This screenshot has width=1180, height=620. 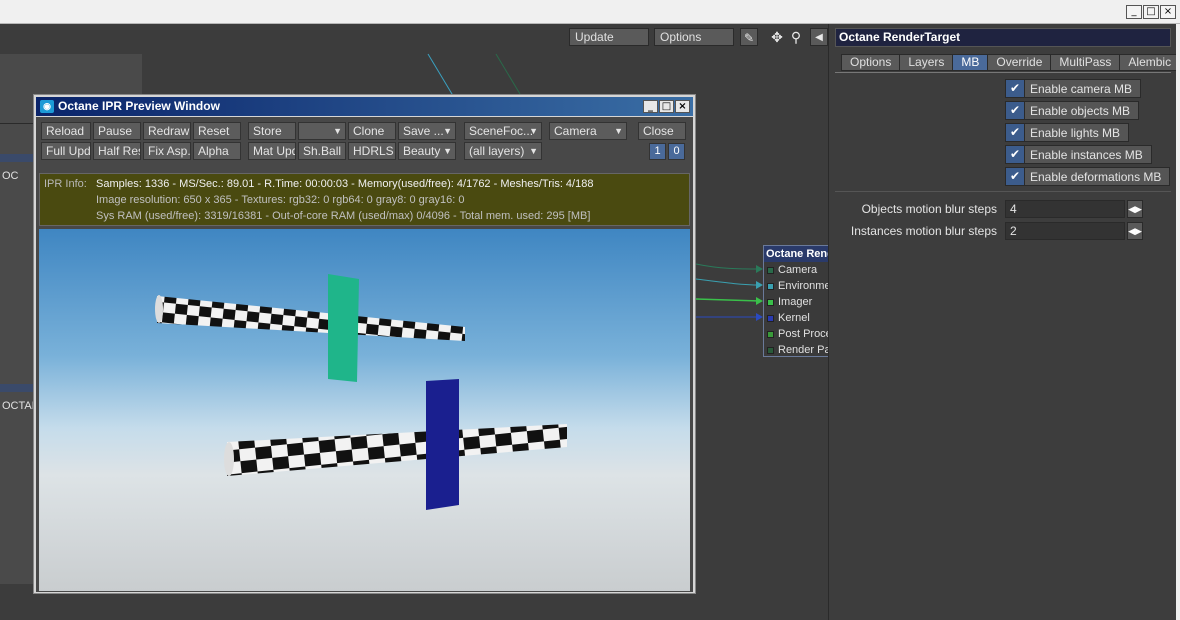 What do you see at coordinates (503, 151) in the screenshot?
I see `layers-dropdown: (all layers) ▼` at bounding box center [503, 151].